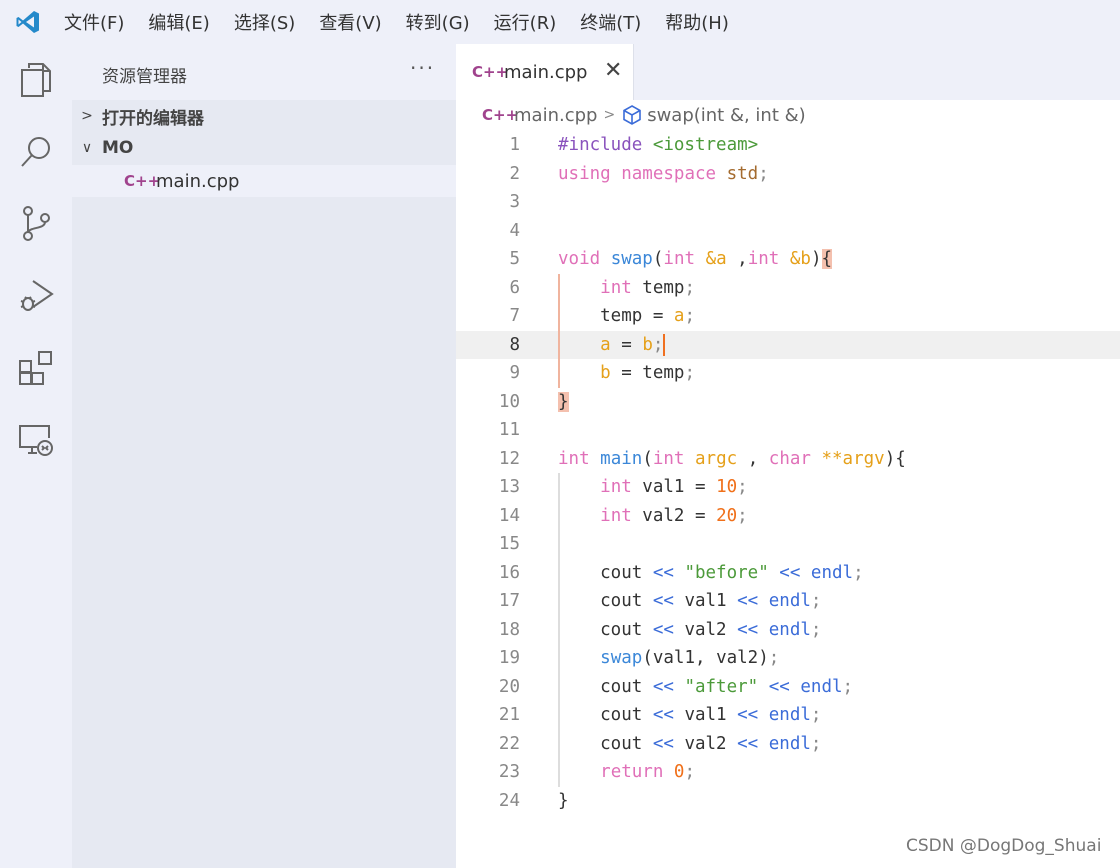  What do you see at coordinates (742, 173) in the screenshot?
I see `code-token: std` at bounding box center [742, 173].